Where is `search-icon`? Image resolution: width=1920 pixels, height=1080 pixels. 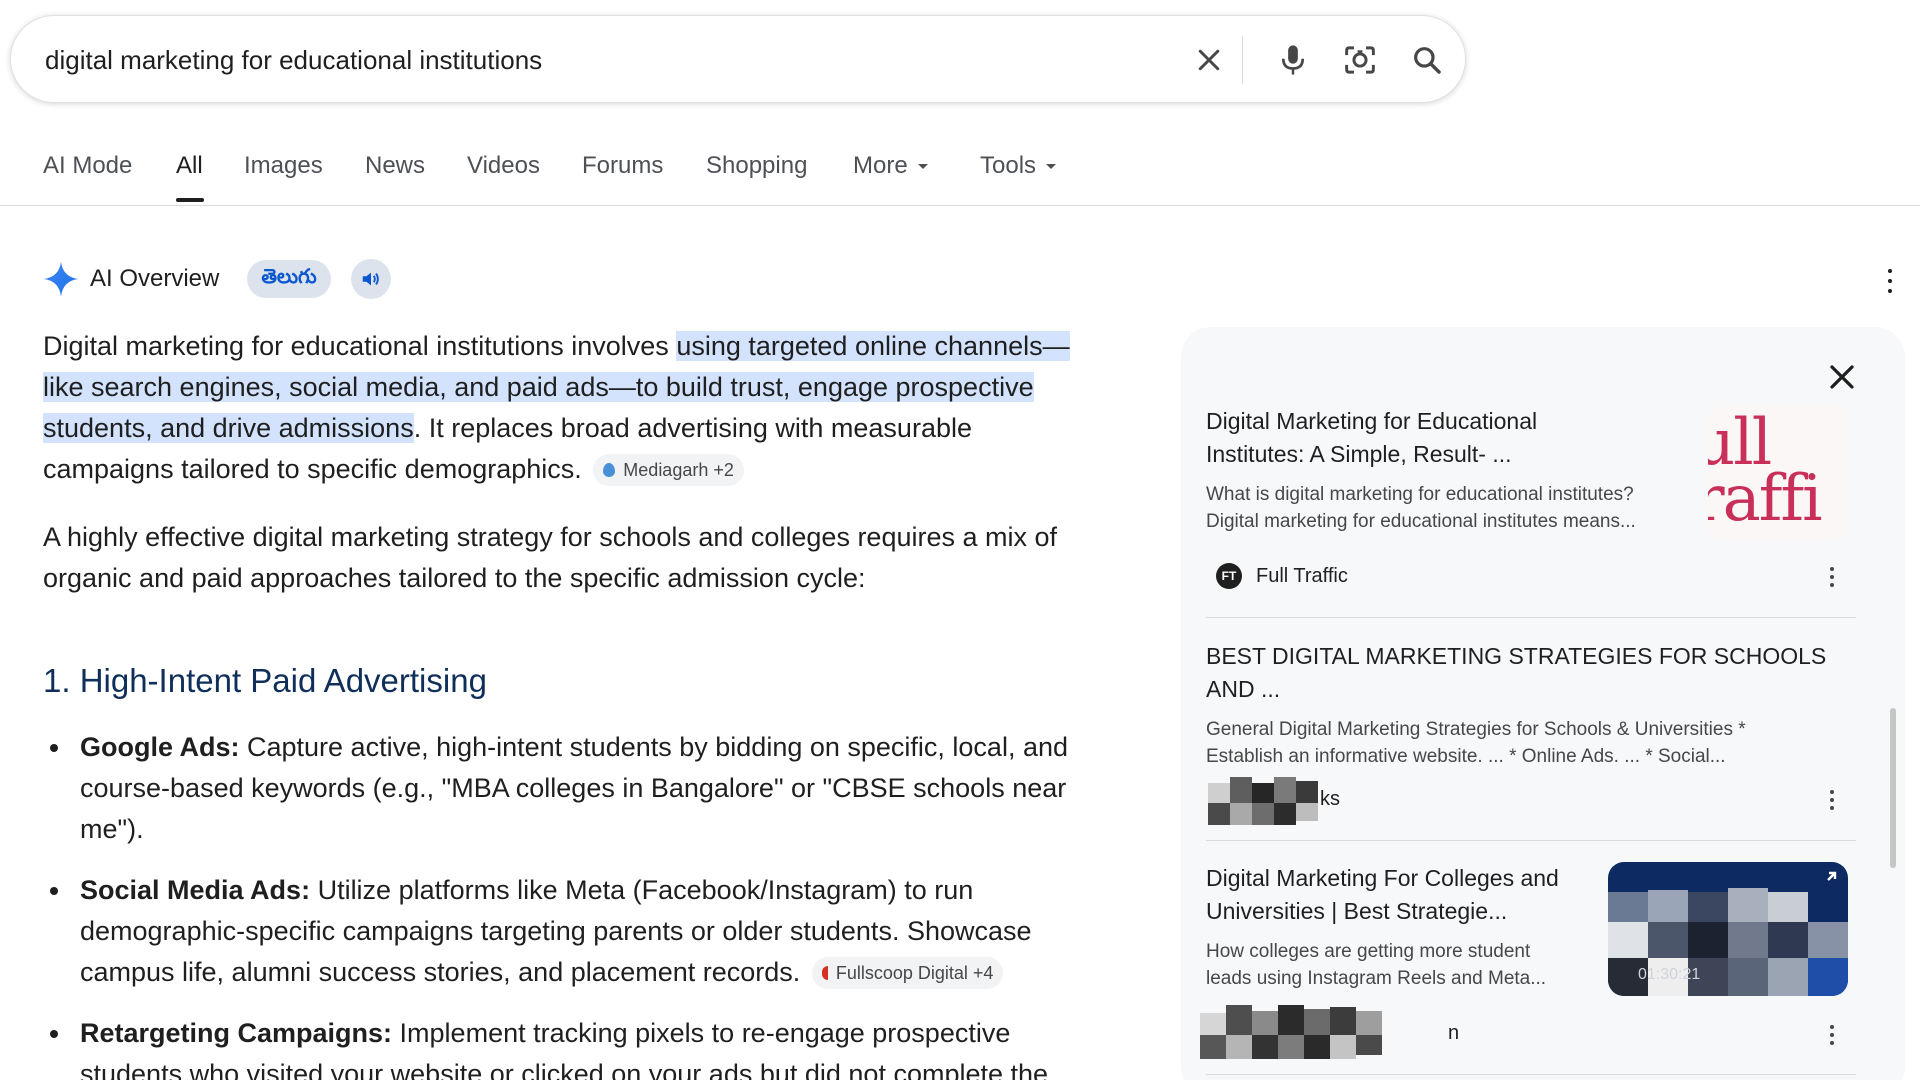
search-icon is located at coordinates (1427, 60).